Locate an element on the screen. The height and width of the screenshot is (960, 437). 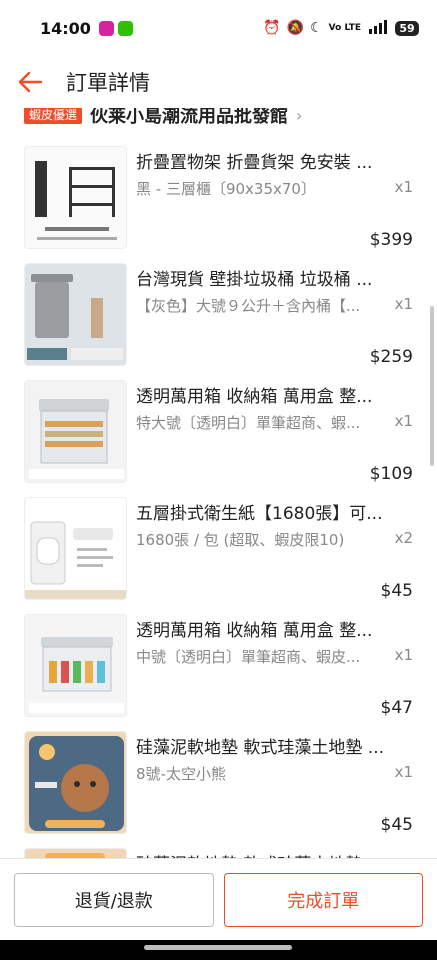
return-refund-button: 退貨/退款 is located at coordinates (114, 900).